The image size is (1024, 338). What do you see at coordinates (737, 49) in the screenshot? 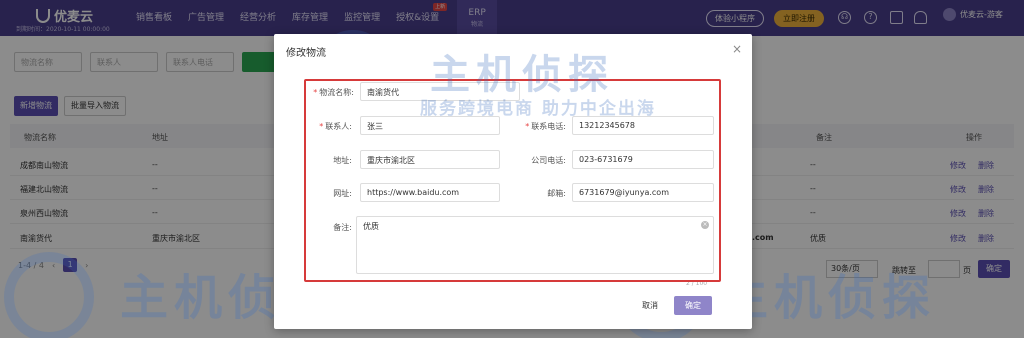
I see `close-icon: ×` at bounding box center [737, 49].